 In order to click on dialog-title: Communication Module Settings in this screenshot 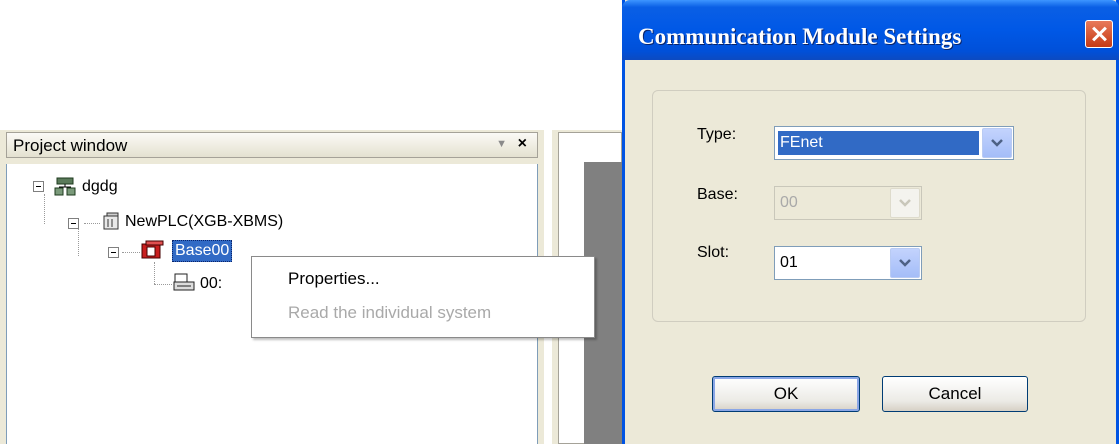, I will do `click(800, 36)`.